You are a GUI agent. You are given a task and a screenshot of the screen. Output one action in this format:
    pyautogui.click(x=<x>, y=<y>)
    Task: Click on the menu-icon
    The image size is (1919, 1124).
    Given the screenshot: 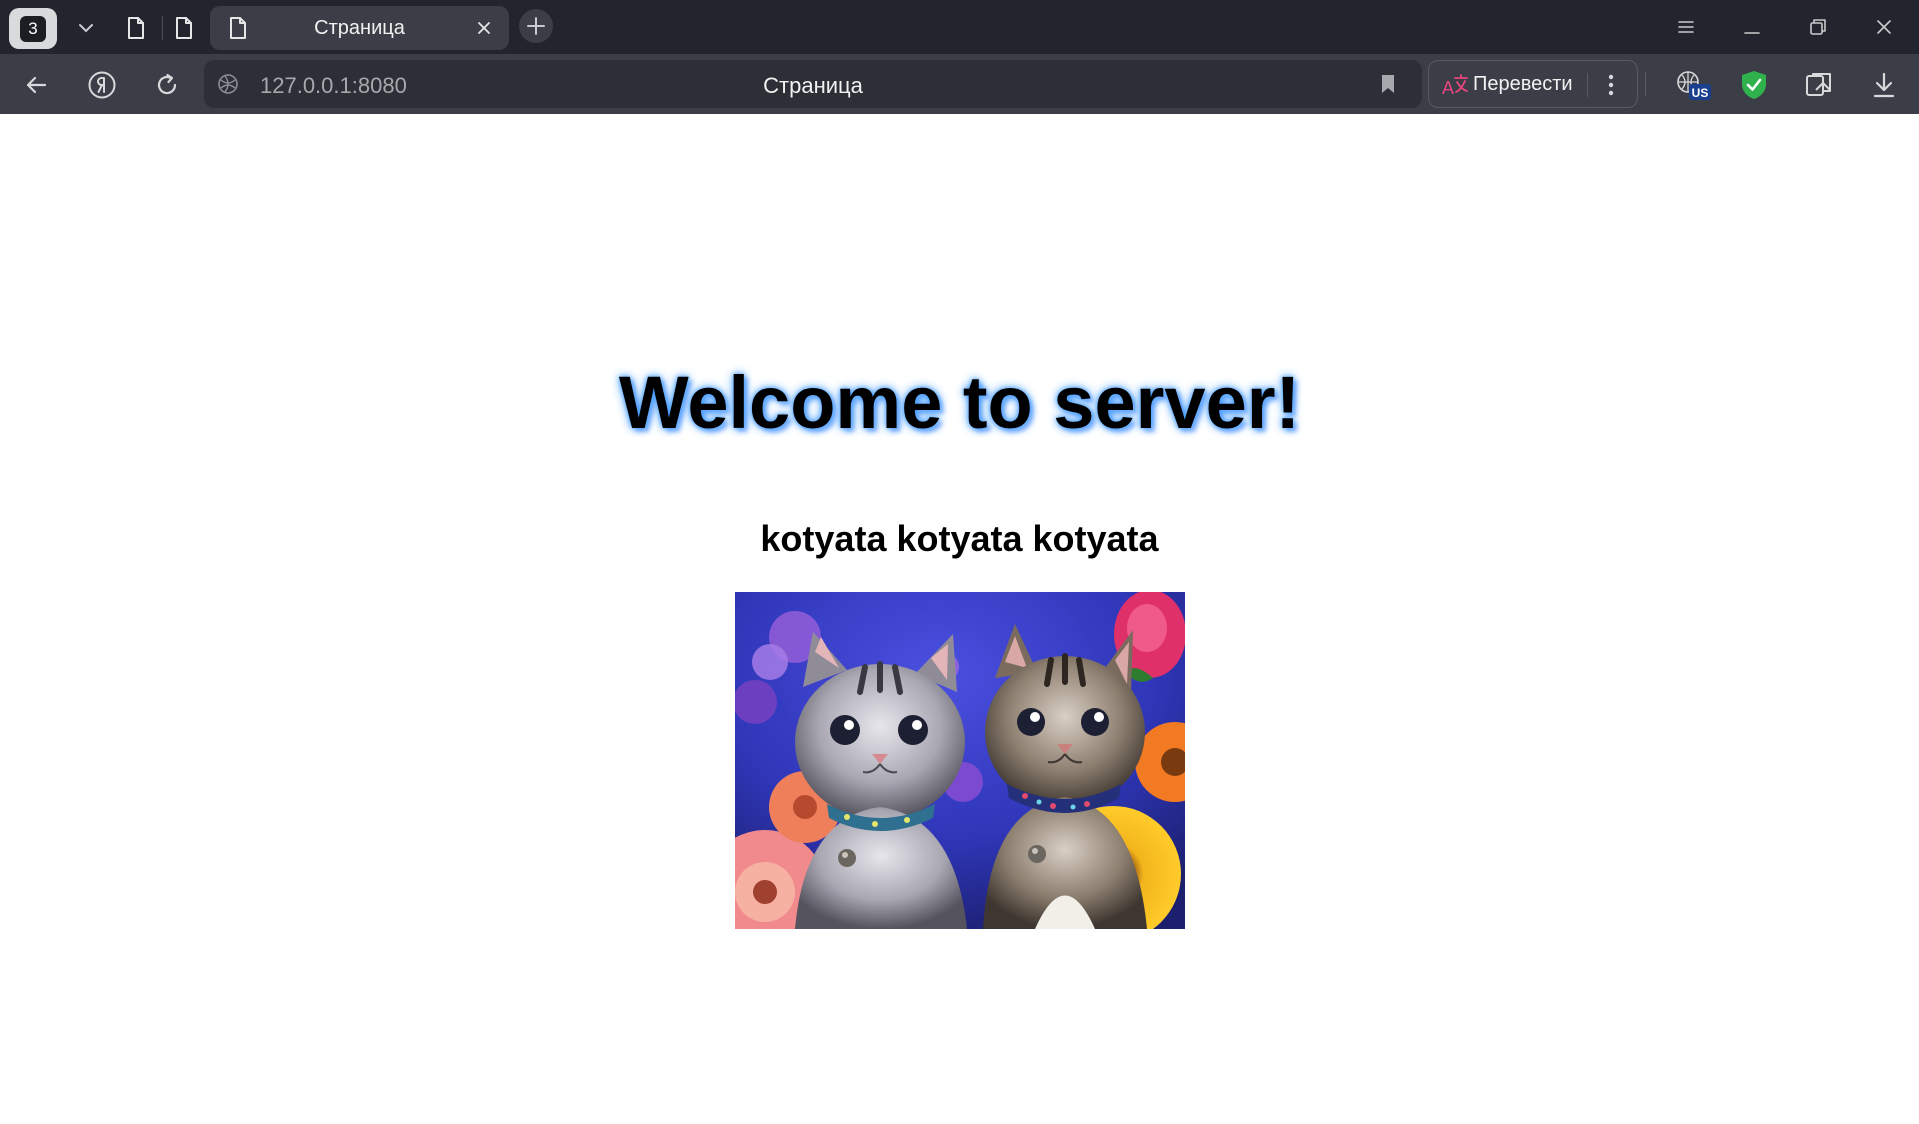 What is the action you would take?
    pyautogui.click(x=1686, y=27)
    